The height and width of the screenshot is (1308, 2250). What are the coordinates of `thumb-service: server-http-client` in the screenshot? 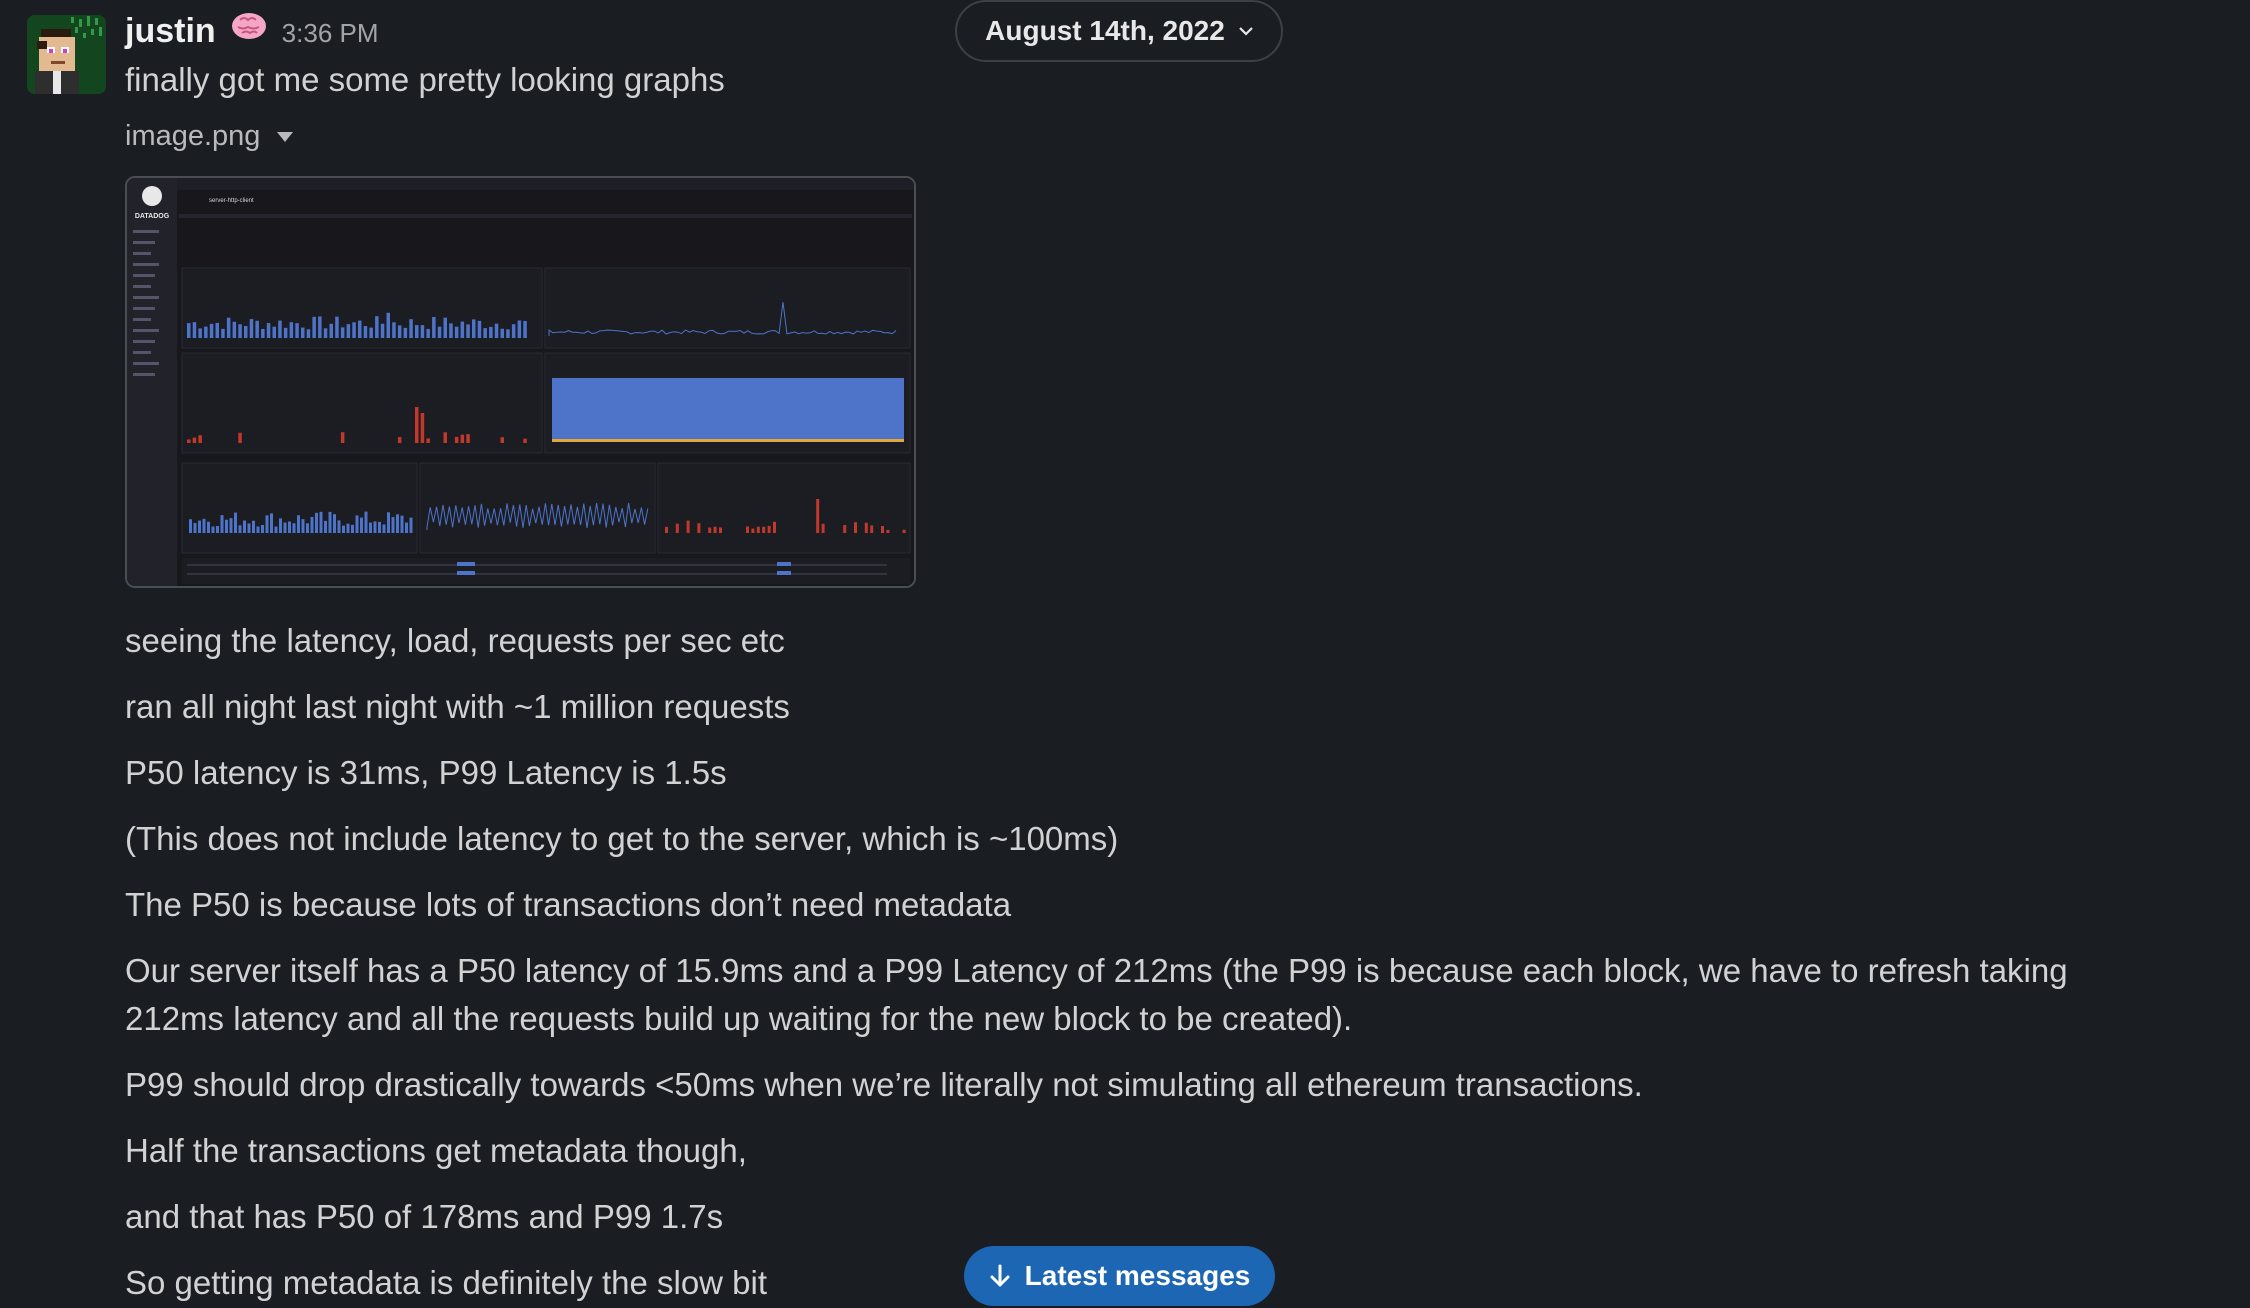 It's located at (231, 201).